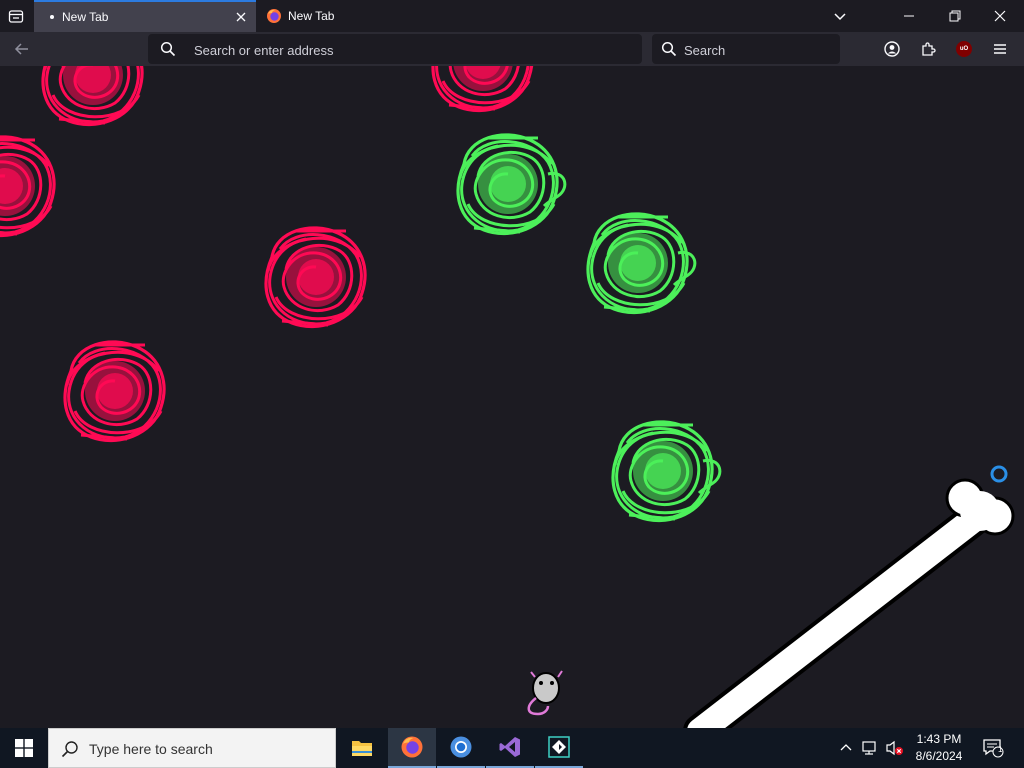 The image size is (1024, 768). I want to click on app-diamond-icon, so click(559, 747).